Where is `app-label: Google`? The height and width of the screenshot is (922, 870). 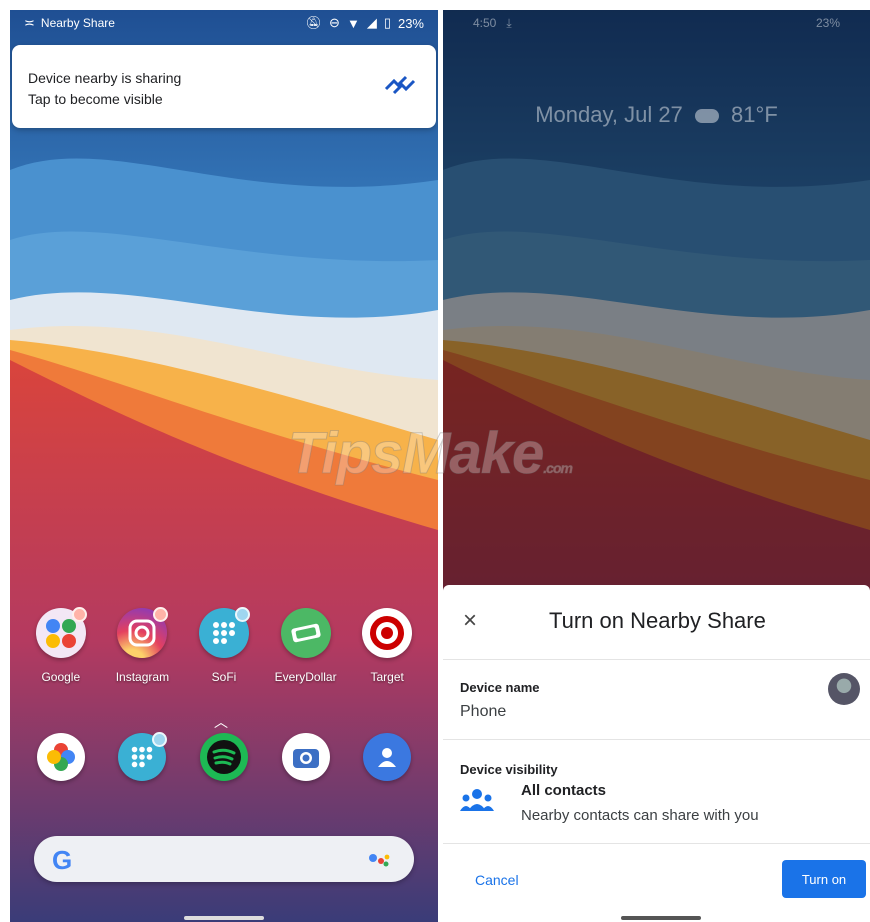
app-label: Google is located at coordinates (61, 677).